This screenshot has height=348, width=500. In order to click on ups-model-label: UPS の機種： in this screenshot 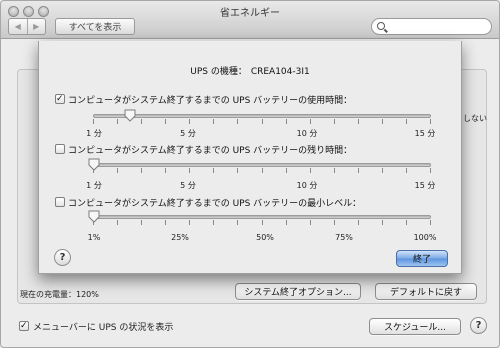, I will do `click(218, 72)`.